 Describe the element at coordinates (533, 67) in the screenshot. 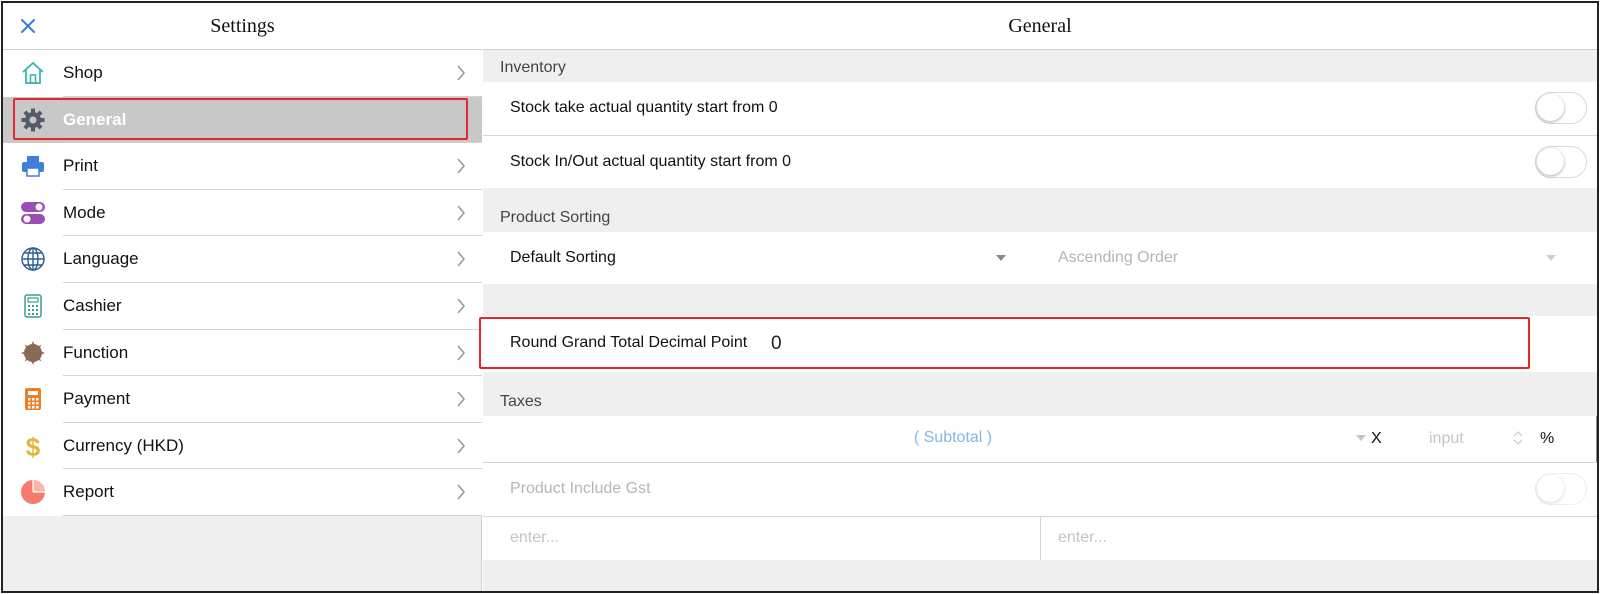

I see `section-label-inventory: Inventory` at that location.